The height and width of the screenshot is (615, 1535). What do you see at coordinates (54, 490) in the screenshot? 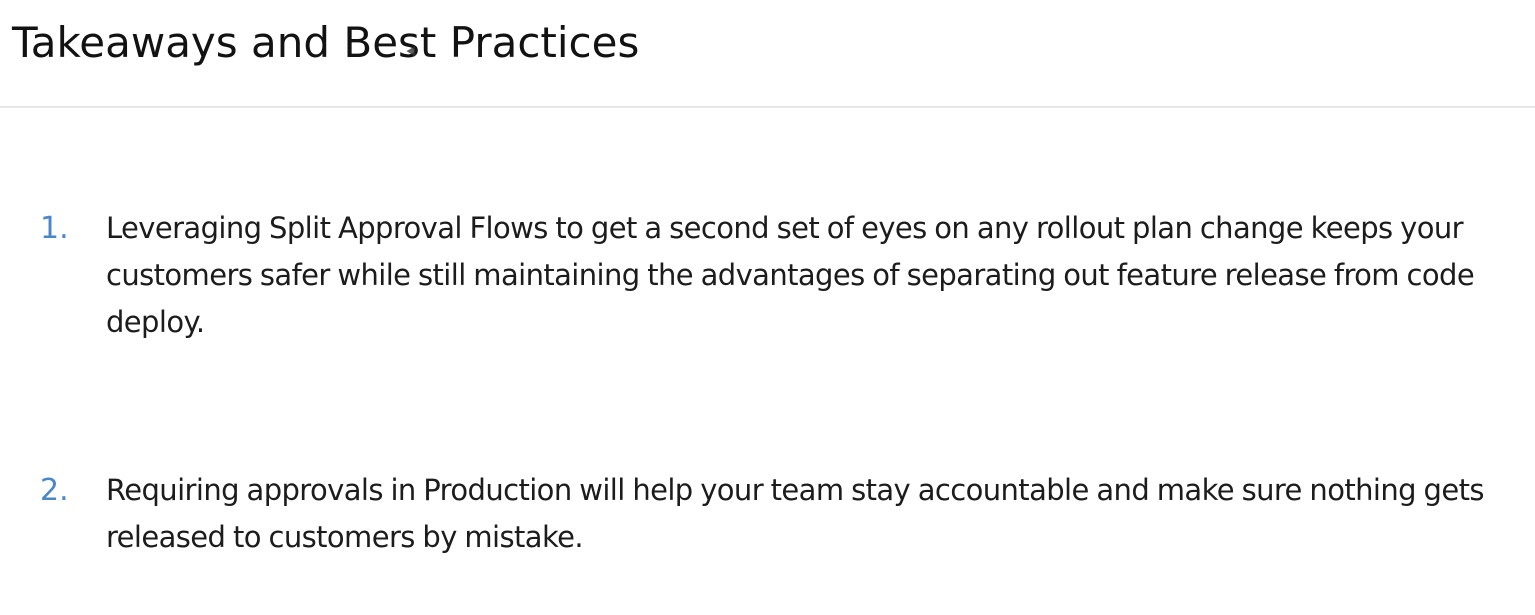
I see `list-number: 2.` at bounding box center [54, 490].